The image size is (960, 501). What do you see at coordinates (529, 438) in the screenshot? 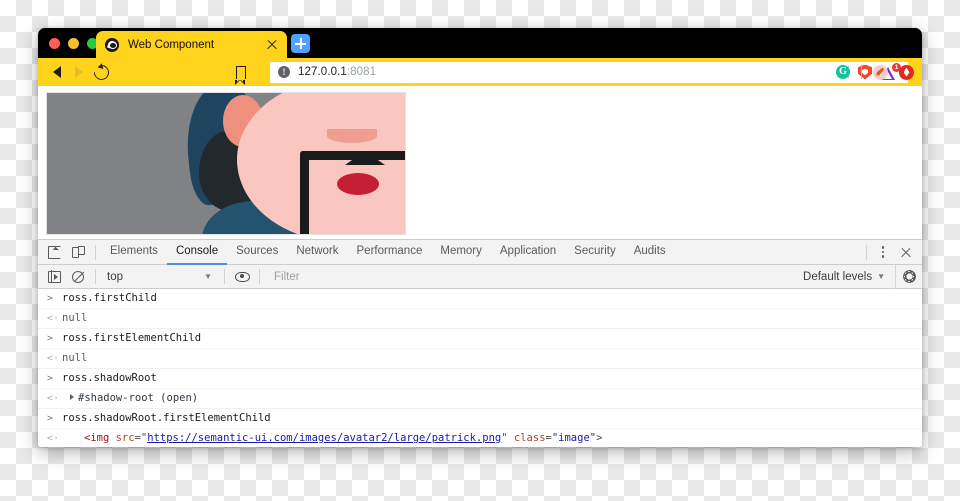
I see `html-attr-token: class` at bounding box center [529, 438].